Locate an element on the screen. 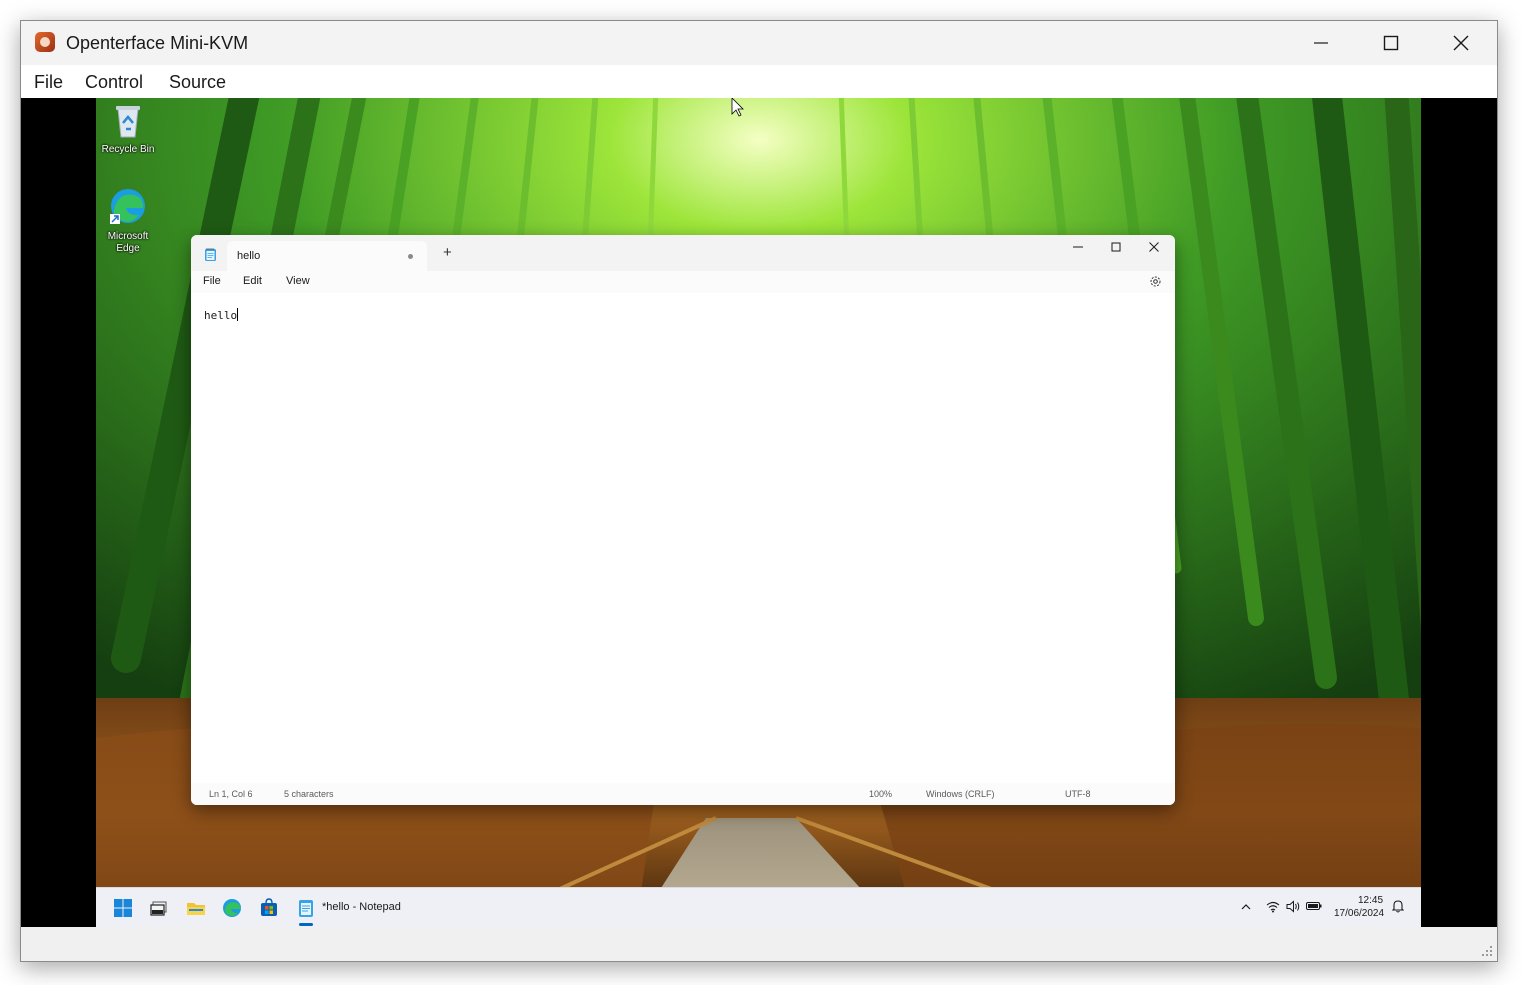 The width and height of the screenshot is (1522, 985). maximize-button is located at coordinates (1391, 43).